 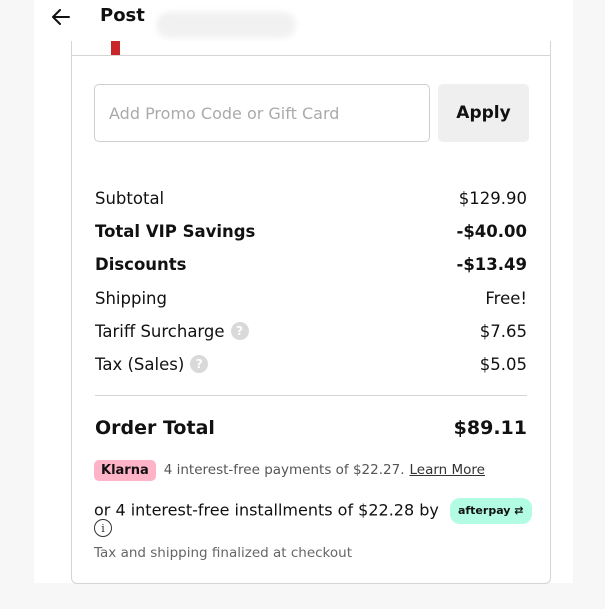 I want to click on summary-value: $7.65, so click(x=503, y=331).